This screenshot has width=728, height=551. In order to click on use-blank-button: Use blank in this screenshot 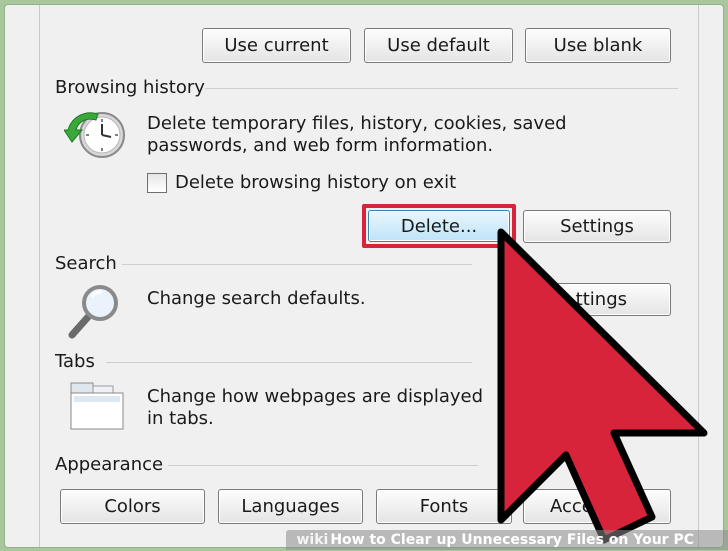, I will do `click(598, 45)`.